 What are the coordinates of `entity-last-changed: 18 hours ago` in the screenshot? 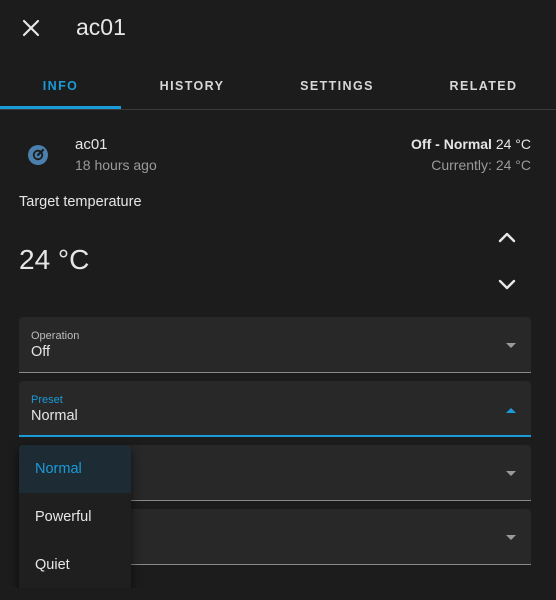 It's located at (116, 165).